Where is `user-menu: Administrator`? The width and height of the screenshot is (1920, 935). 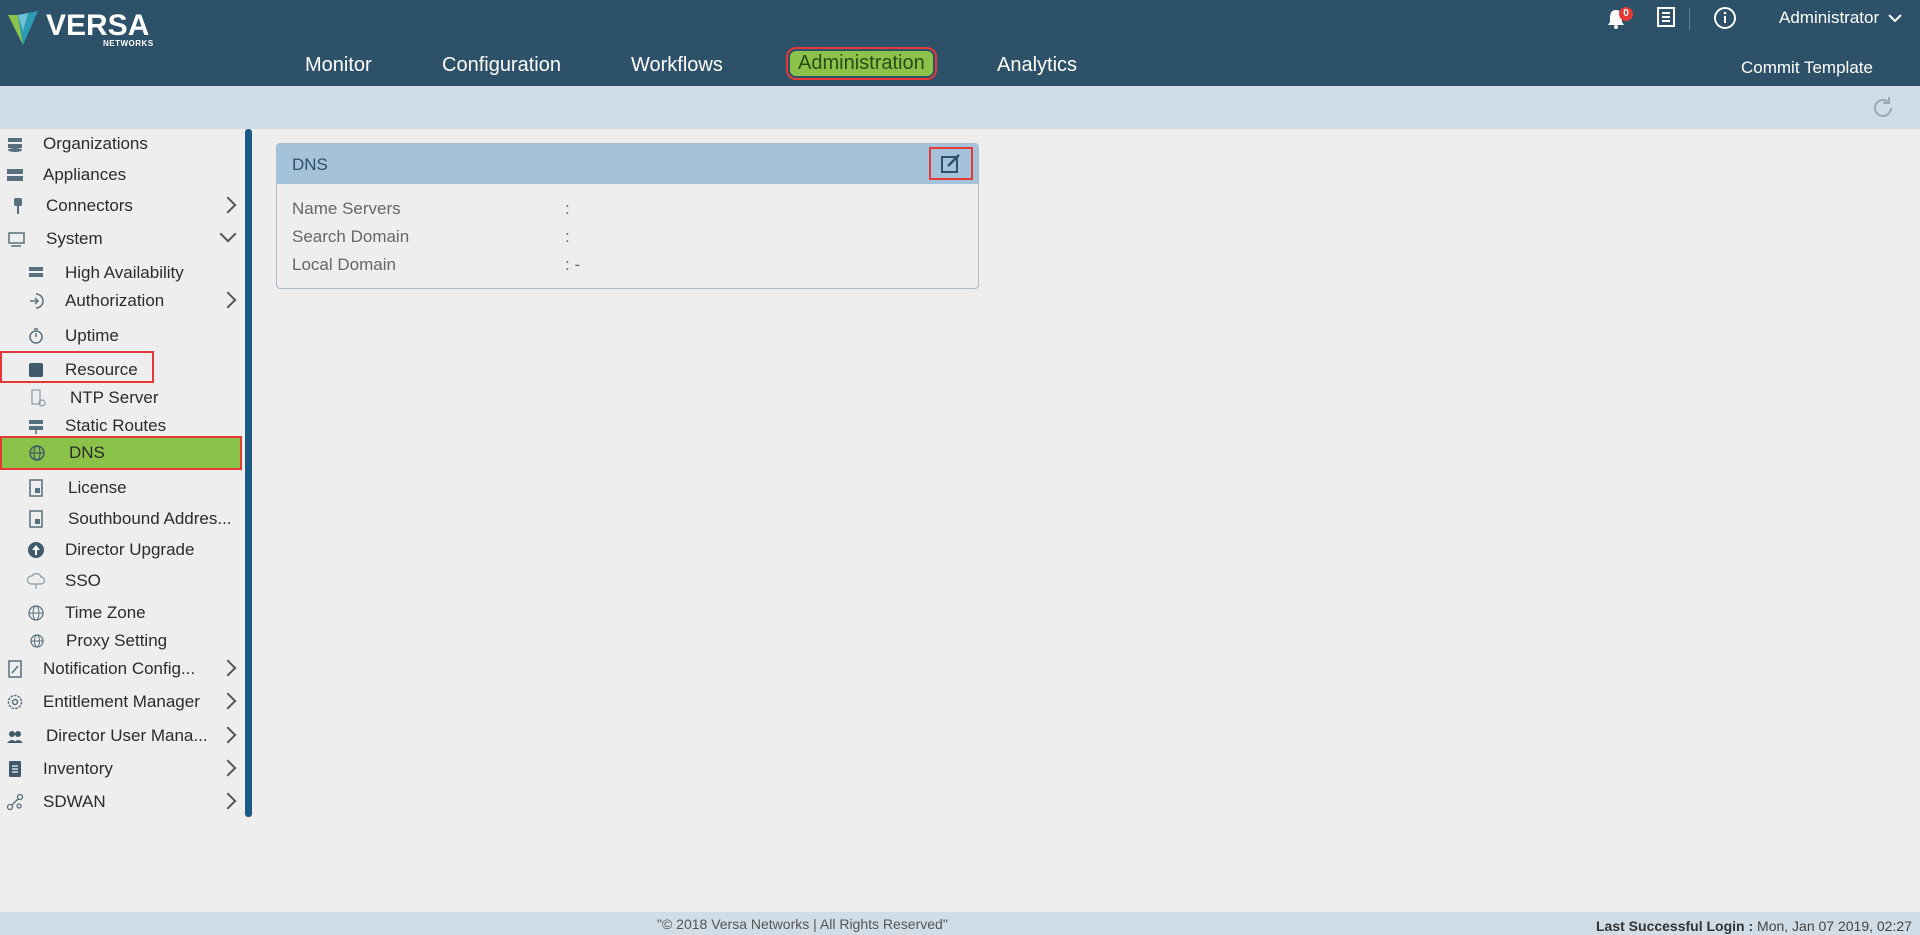
user-menu: Administrator is located at coordinates (1840, 18).